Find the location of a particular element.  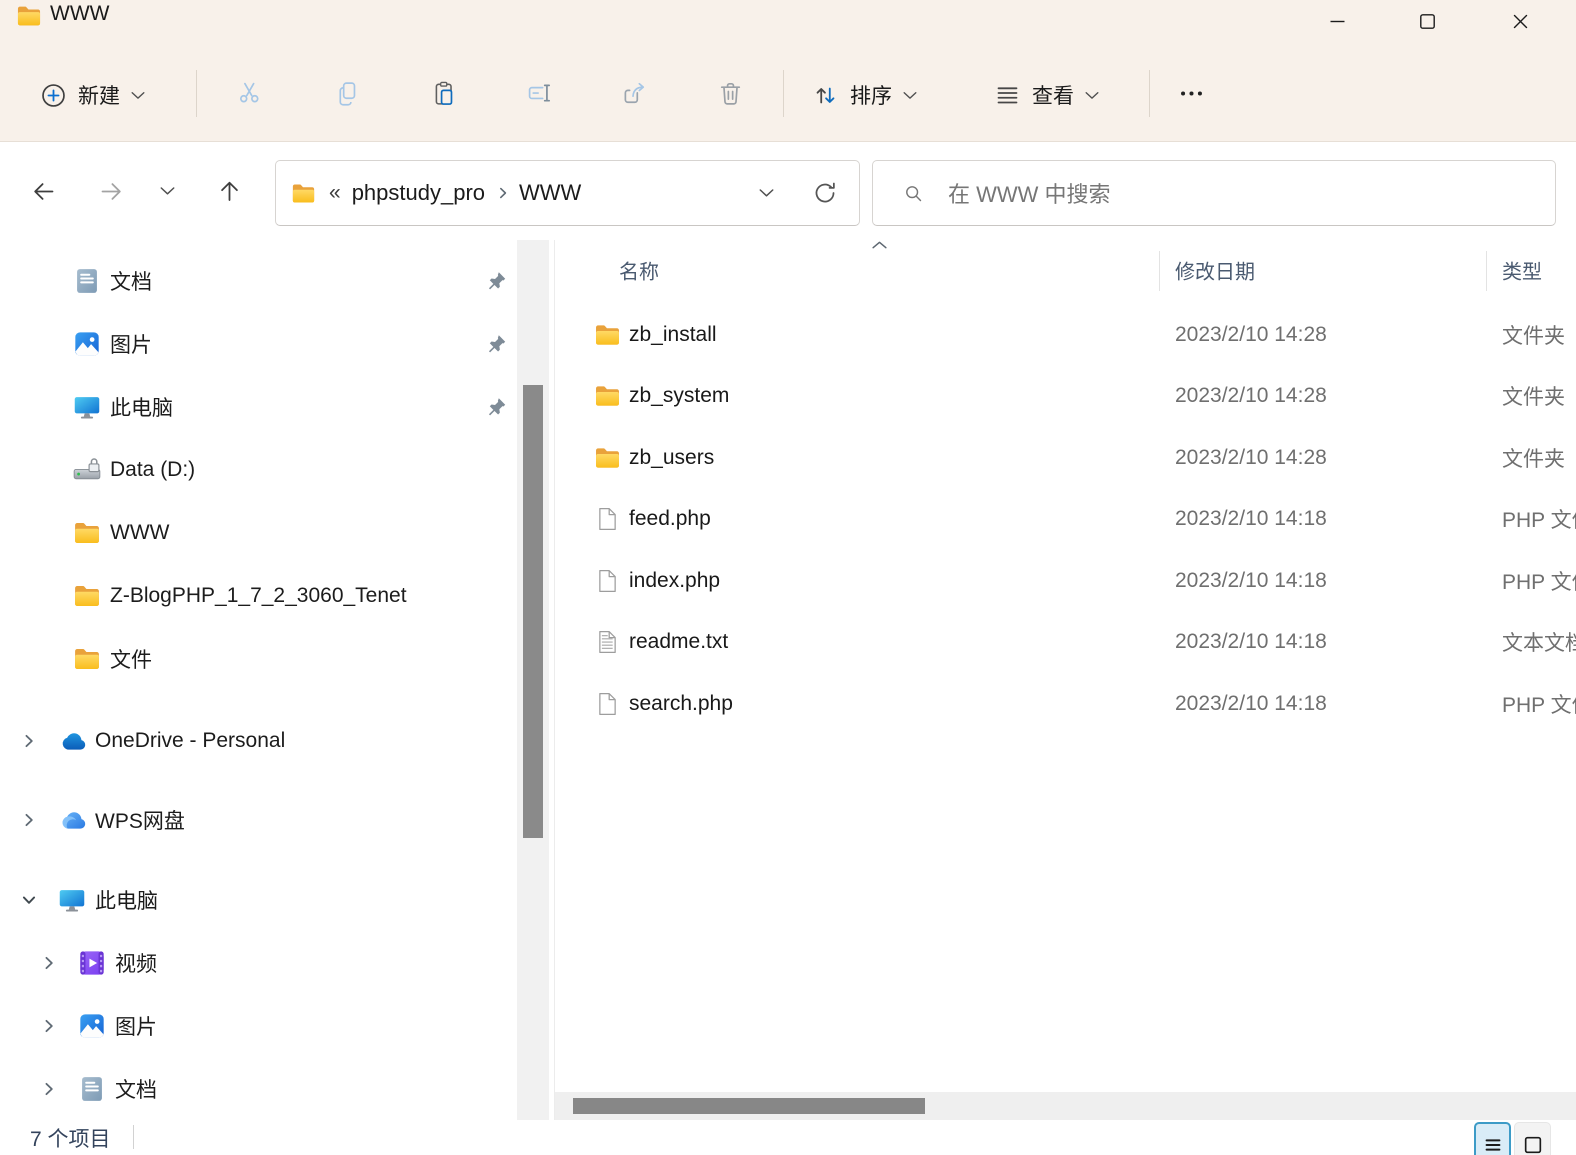

address-bar: « phpstudy_pro WWW is located at coordinates (567, 193).